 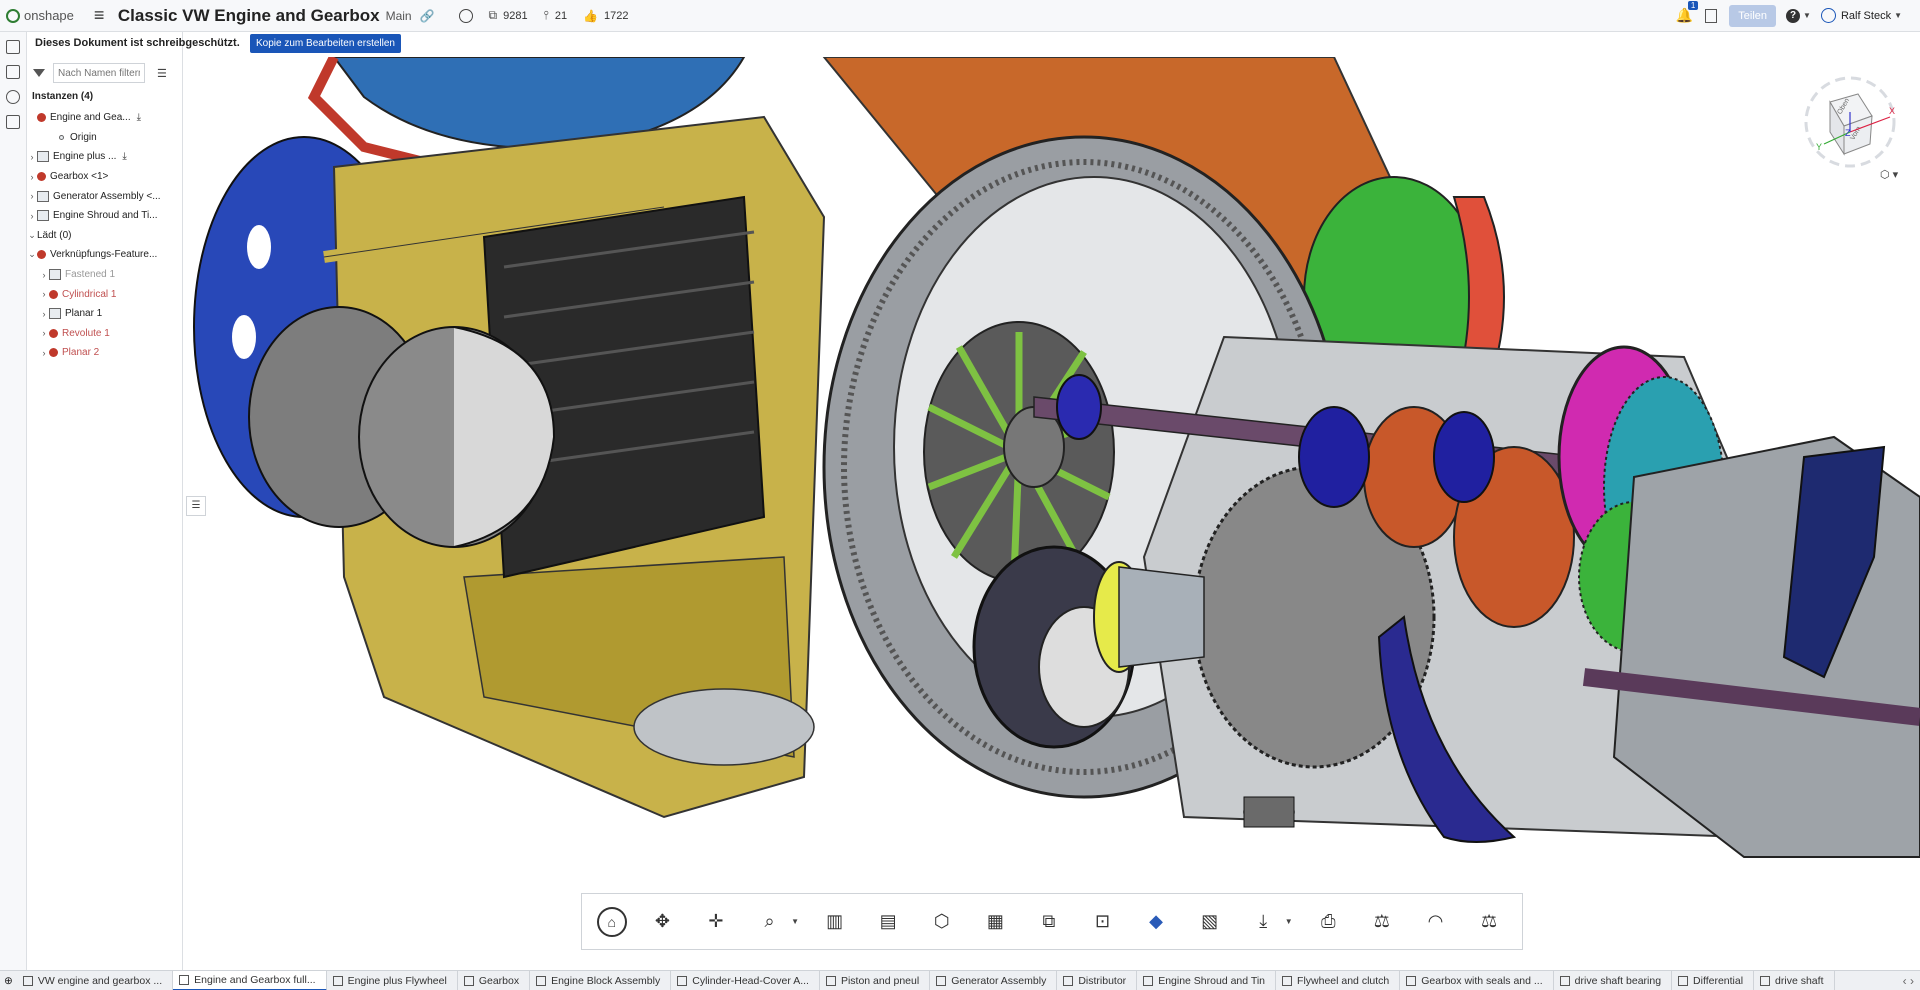 I want to click on tab-label: Engine plus Flywheel, so click(x=397, y=980).